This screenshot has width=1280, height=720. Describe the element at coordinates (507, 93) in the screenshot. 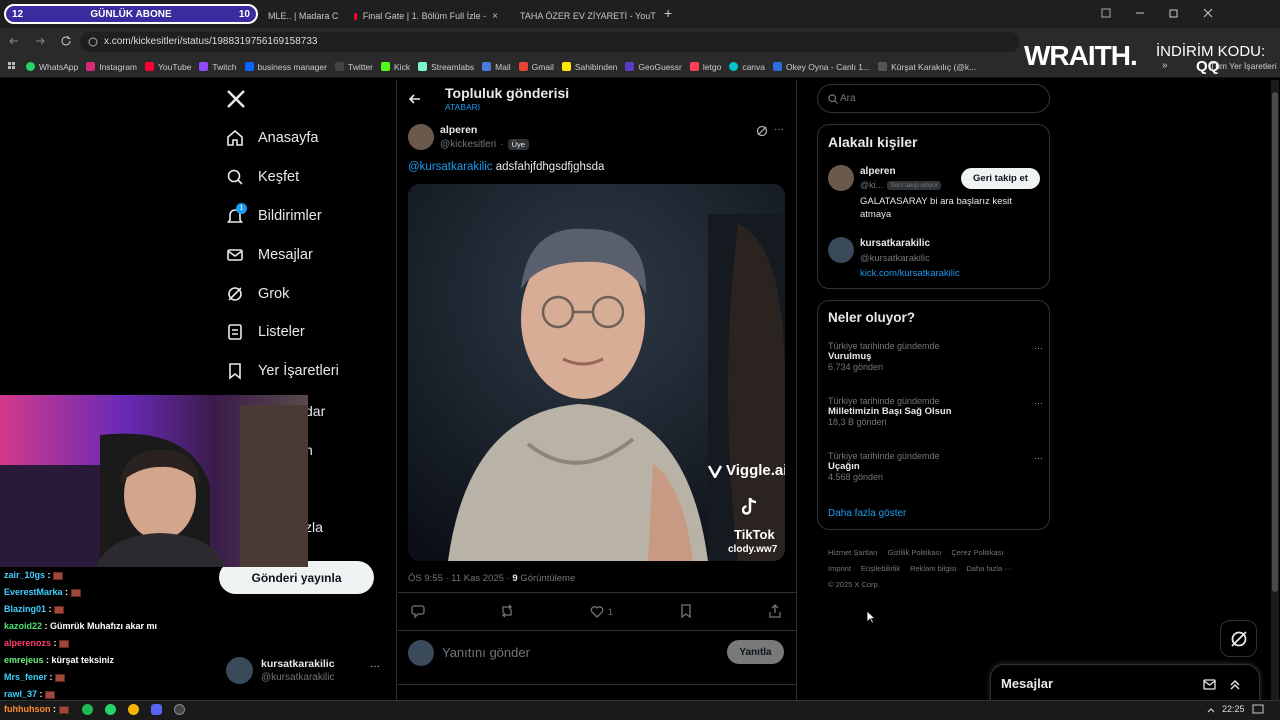

I see `page-title: Topluluk gönderisi` at that location.